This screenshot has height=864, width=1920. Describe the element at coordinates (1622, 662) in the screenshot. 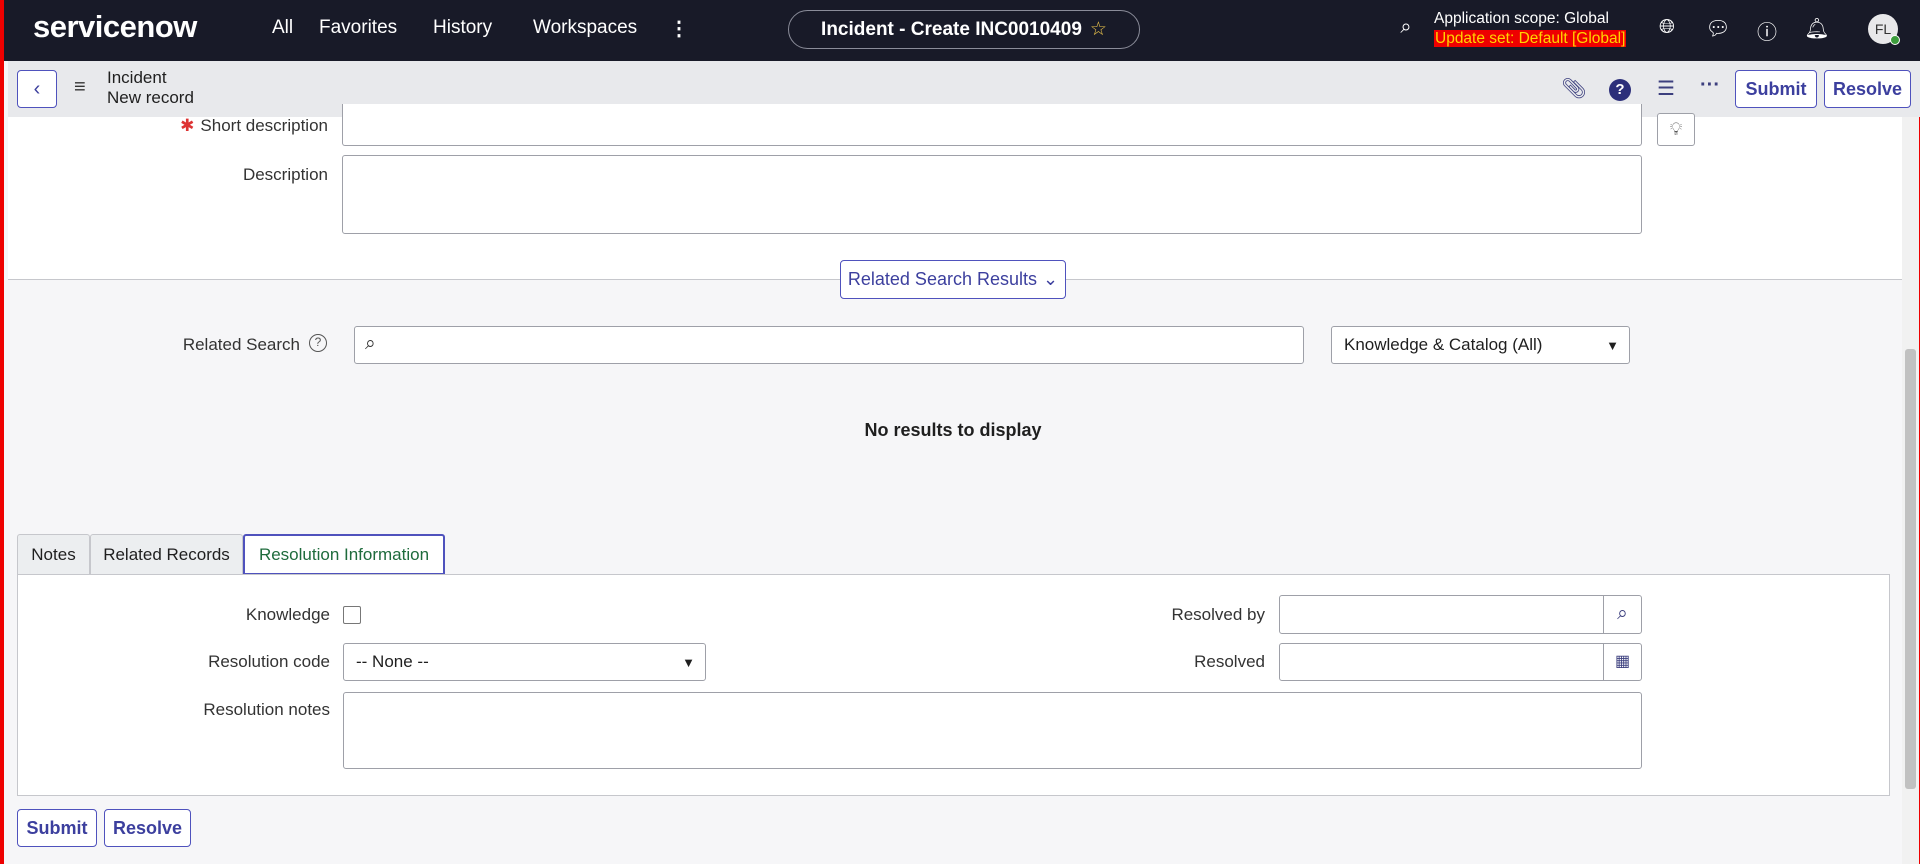

I see `calendar-icon: ▦` at that location.